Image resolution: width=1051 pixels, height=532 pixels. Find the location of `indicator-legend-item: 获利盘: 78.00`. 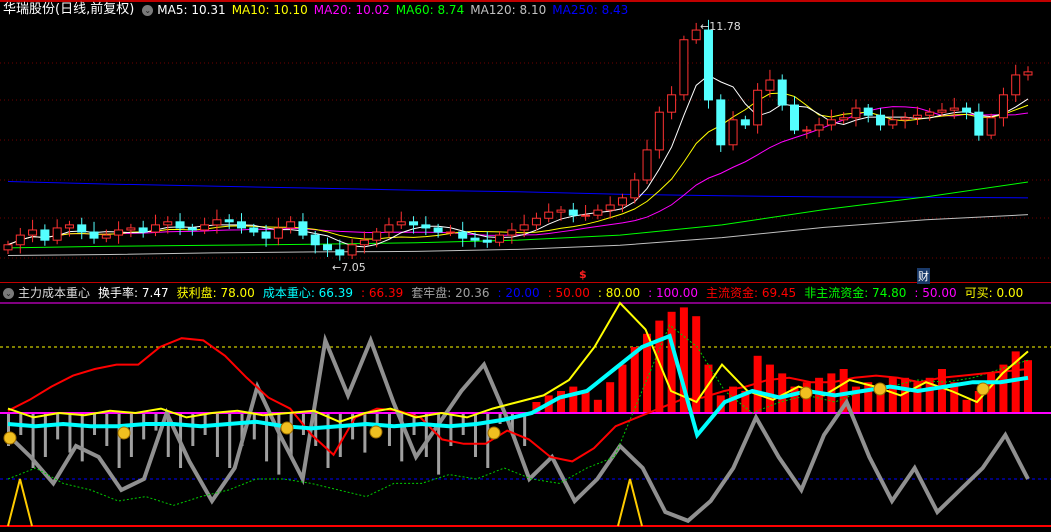

indicator-legend-item: 获利盘: 78.00 is located at coordinates (215, 293).